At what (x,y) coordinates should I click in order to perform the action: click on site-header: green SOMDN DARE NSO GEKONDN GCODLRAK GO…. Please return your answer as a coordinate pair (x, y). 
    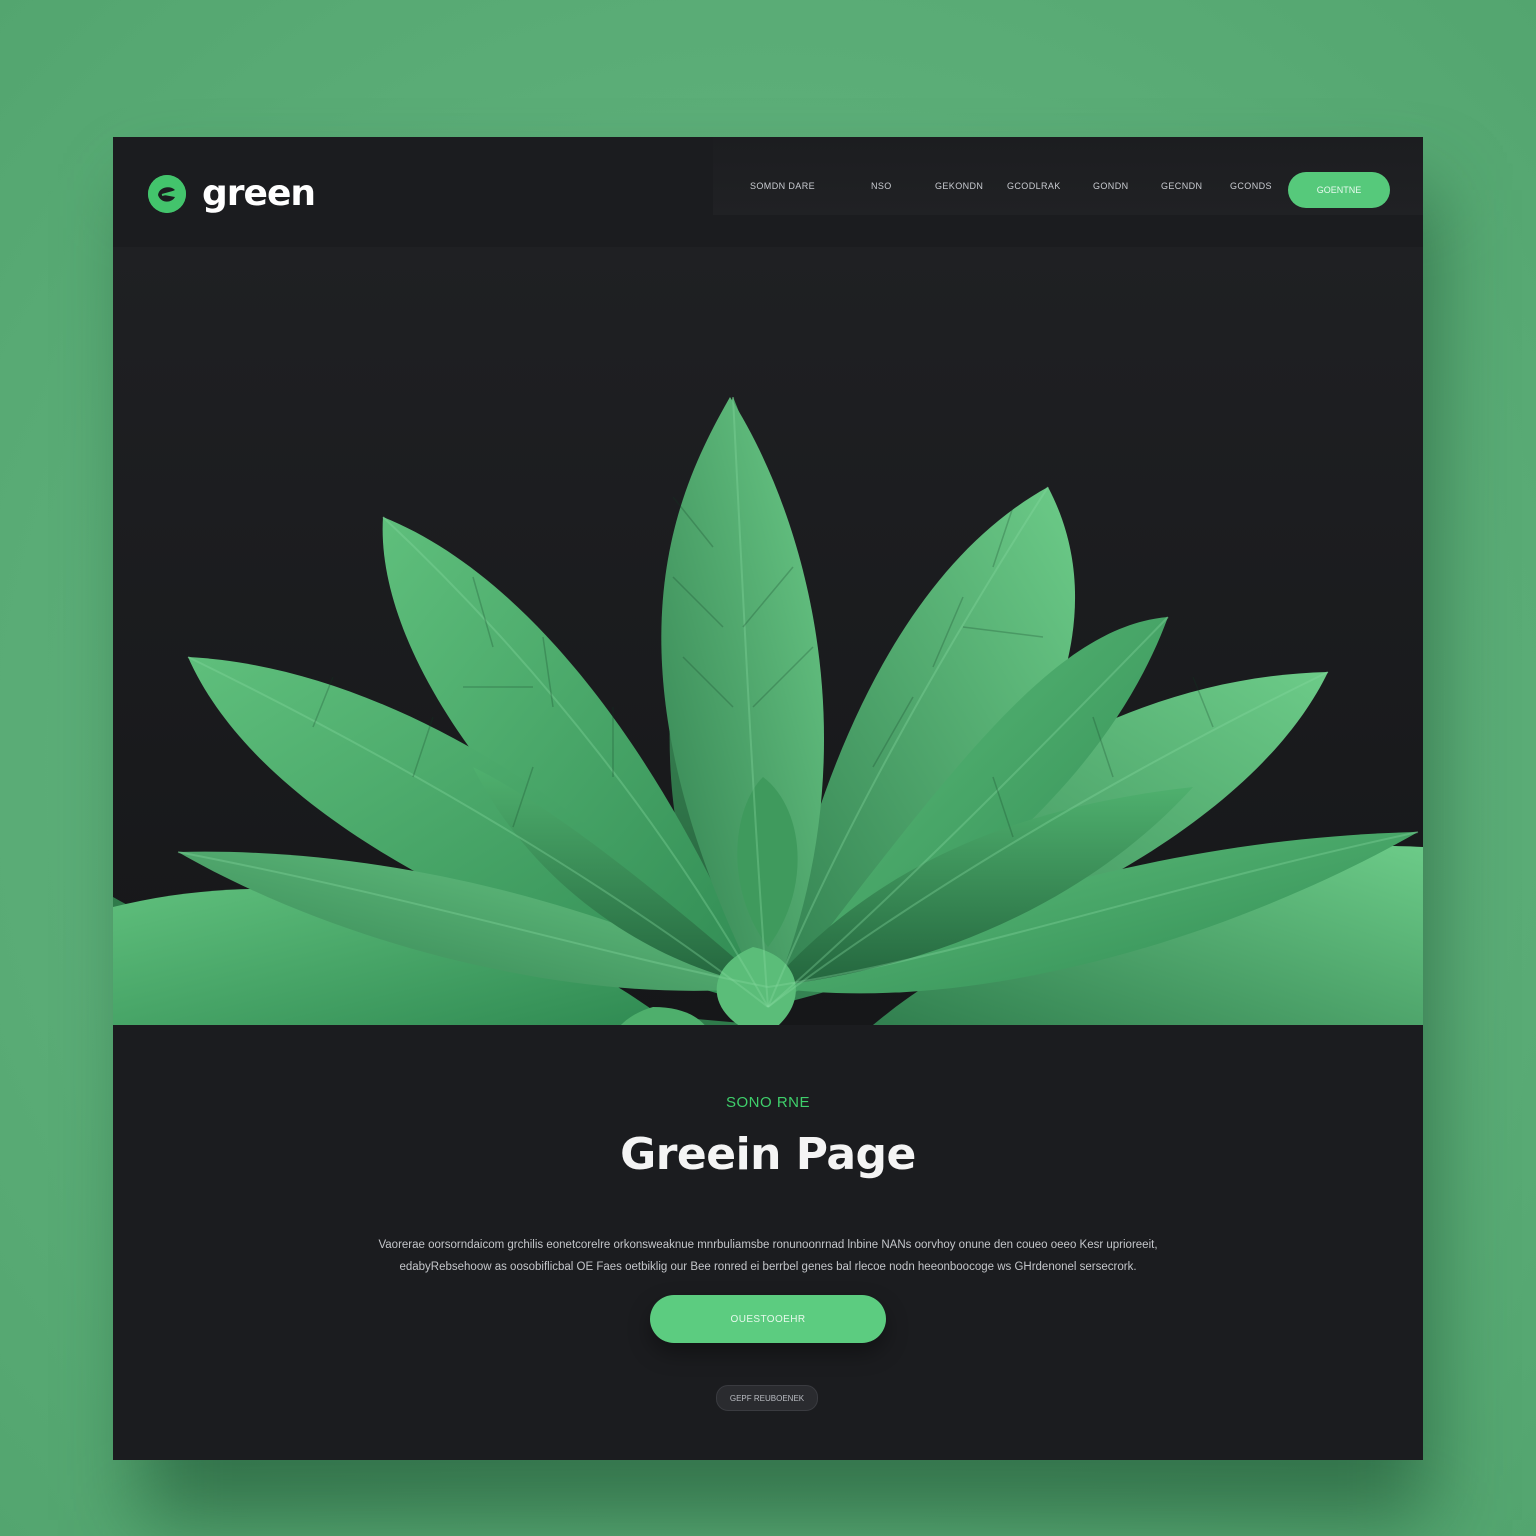
    Looking at the image, I should click on (768, 192).